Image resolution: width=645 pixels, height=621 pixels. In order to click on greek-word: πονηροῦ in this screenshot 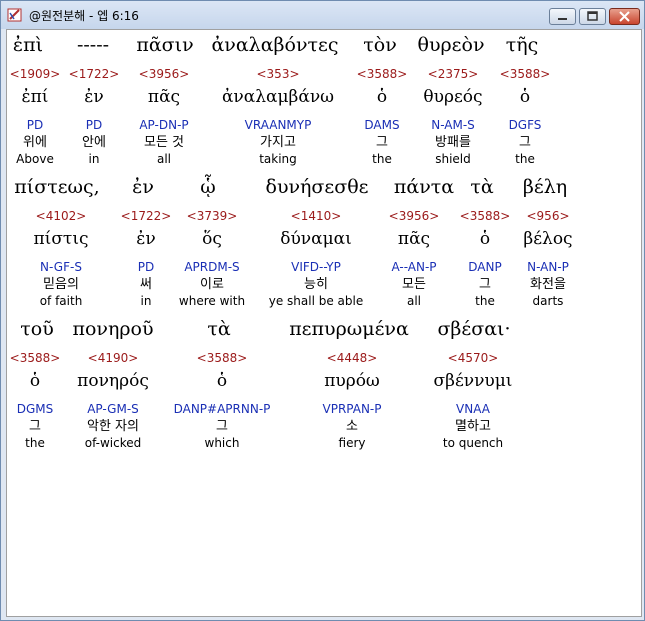, I will do `click(112, 329)`.